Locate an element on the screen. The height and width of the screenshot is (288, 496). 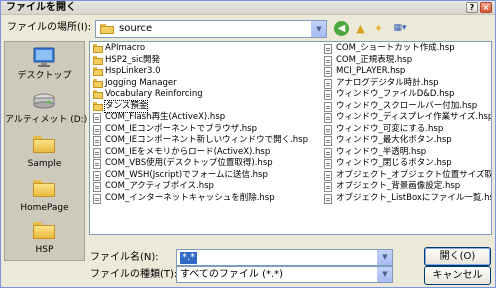
file-name-input: *.* is located at coordinates (189, 258).